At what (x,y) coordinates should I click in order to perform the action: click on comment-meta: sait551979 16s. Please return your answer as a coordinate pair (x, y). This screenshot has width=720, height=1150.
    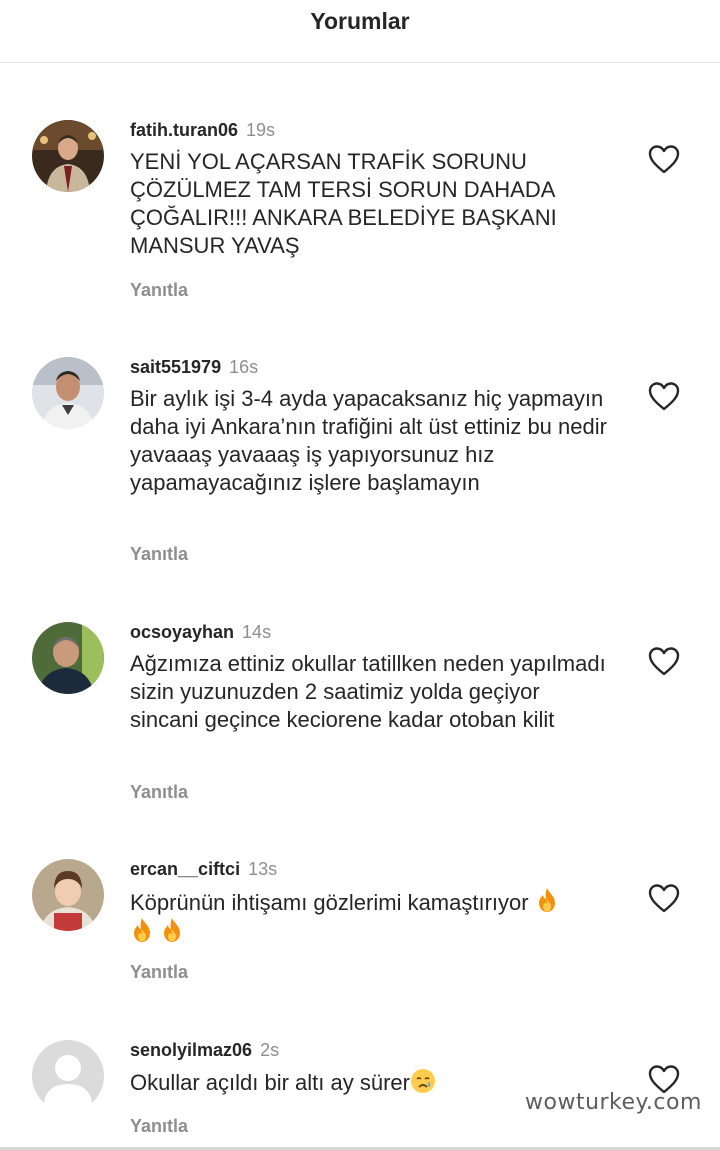
    Looking at the image, I should click on (194, 367).